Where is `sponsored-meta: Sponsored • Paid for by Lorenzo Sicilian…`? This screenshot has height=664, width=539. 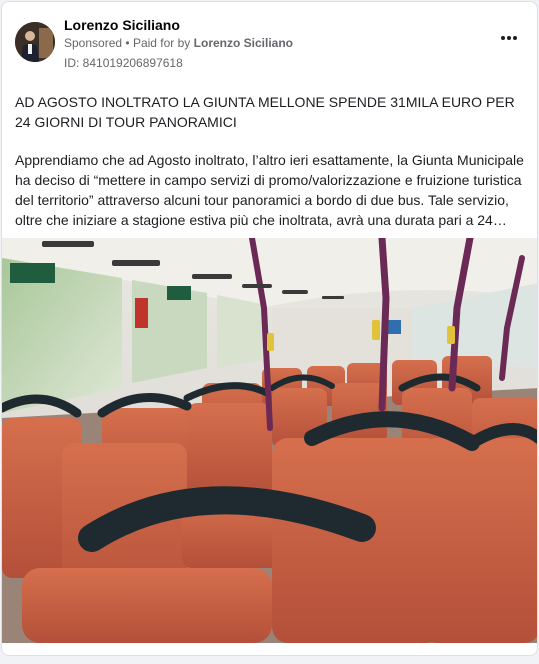
sponsored-meta: Sponsored • Paid for by Lorenzo Sicilian… is located at coordinates (178, 43).